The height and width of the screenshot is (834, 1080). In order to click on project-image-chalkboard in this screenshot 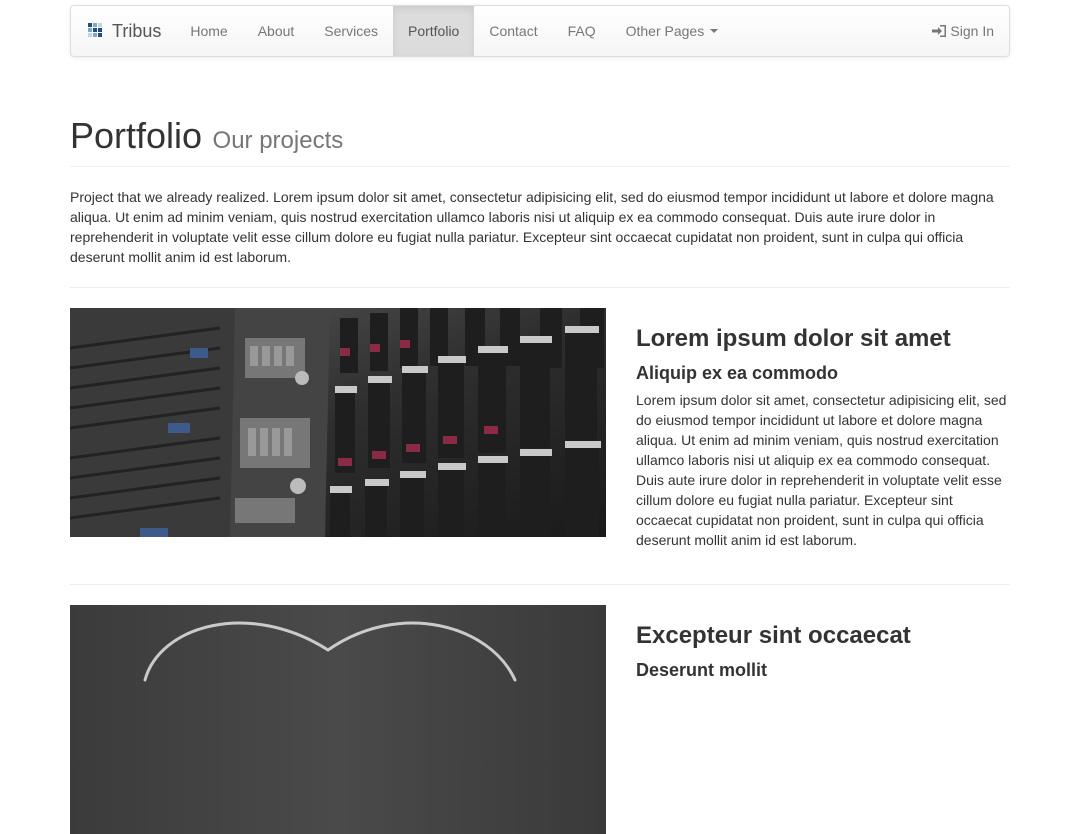, I will do `click(338, 719)`.